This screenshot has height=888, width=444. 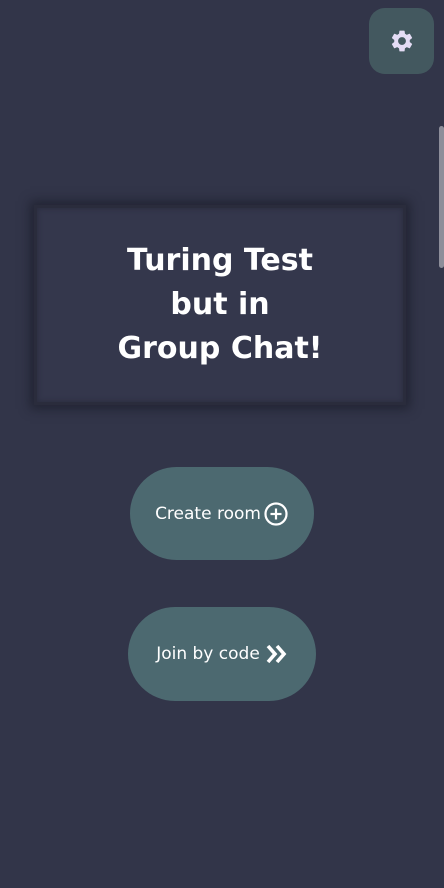 I want to click on plus-circle-icon, so click(x=276, y=514).